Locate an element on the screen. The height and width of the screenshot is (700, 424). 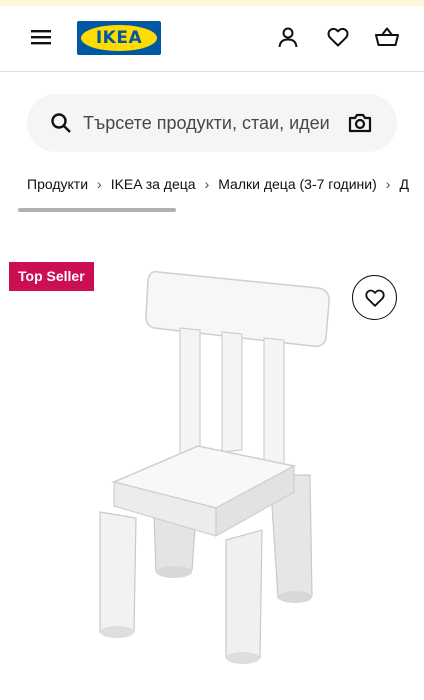
menu-button is located at coordinates (41, 37).